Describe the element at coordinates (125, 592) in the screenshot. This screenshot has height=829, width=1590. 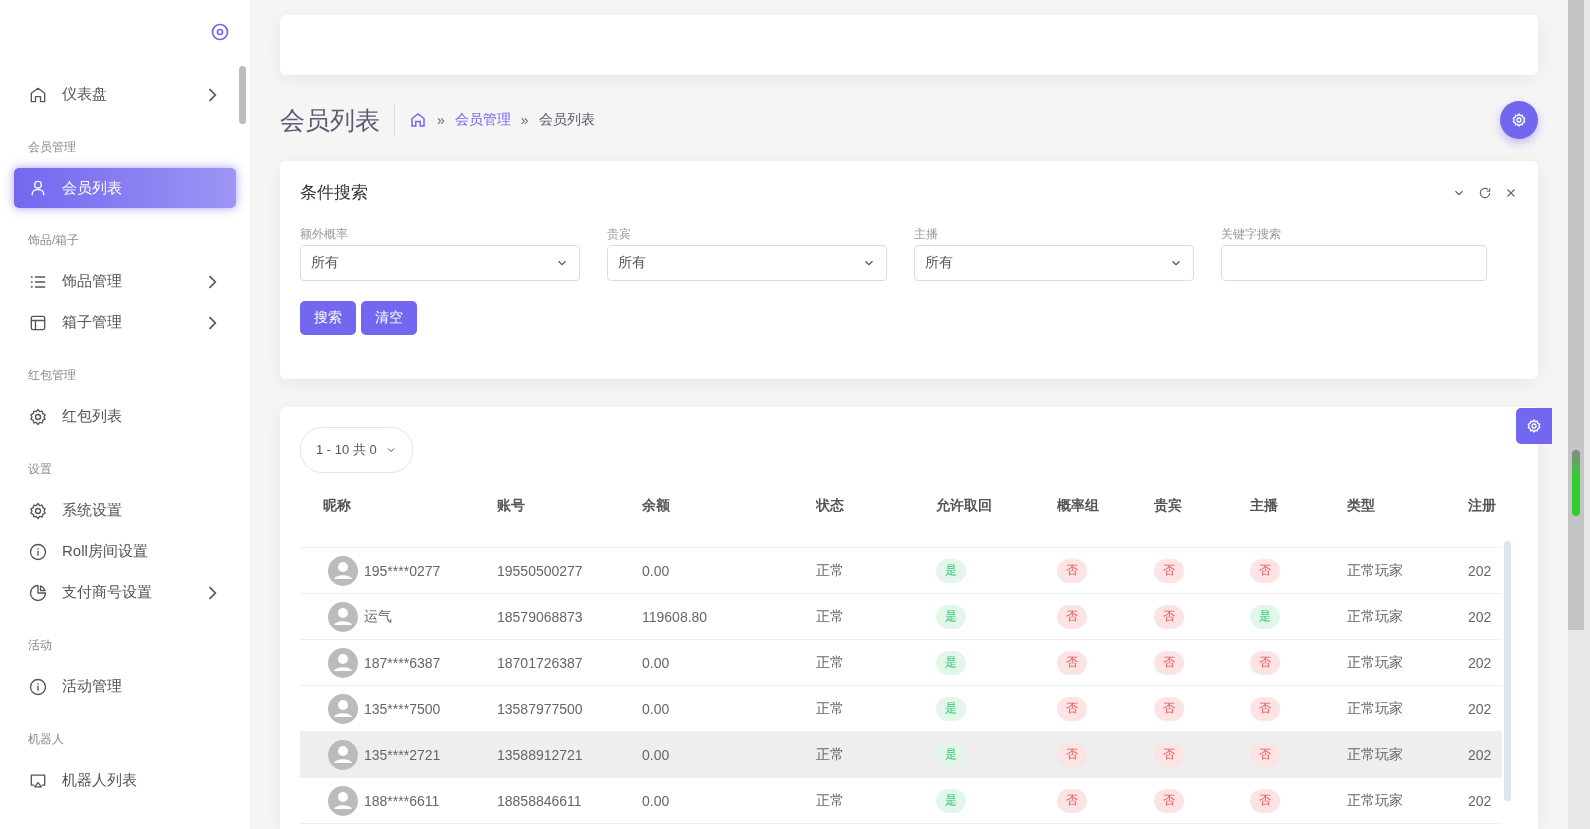
I see `sidebar-item: 支付商号设置` at that location.